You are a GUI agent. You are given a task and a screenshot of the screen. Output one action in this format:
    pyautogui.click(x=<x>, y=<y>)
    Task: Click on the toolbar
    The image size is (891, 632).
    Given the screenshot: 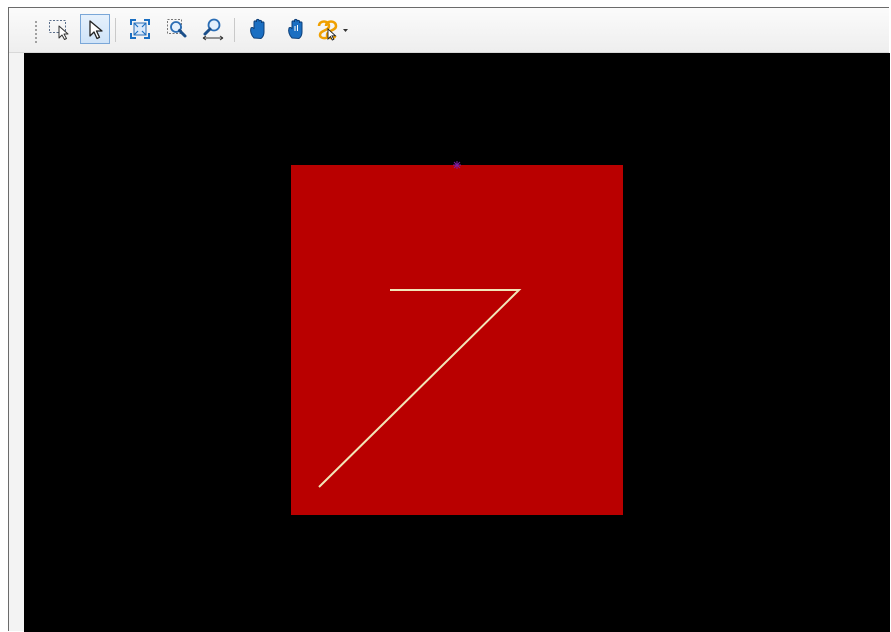 What is the action you would take?
    pyautogui.click(x=449, y=30)
    